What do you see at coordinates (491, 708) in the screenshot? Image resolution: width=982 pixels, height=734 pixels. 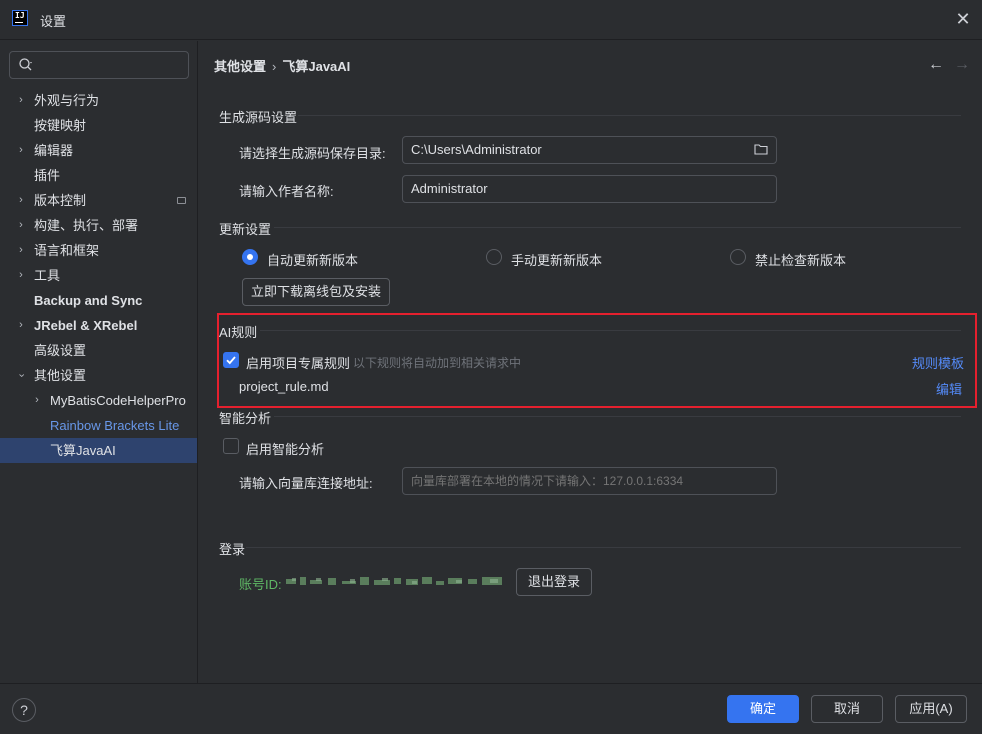 I see `dialog-footer: ? 确定 取消 应用(A)` at bounding box center [491, 708].